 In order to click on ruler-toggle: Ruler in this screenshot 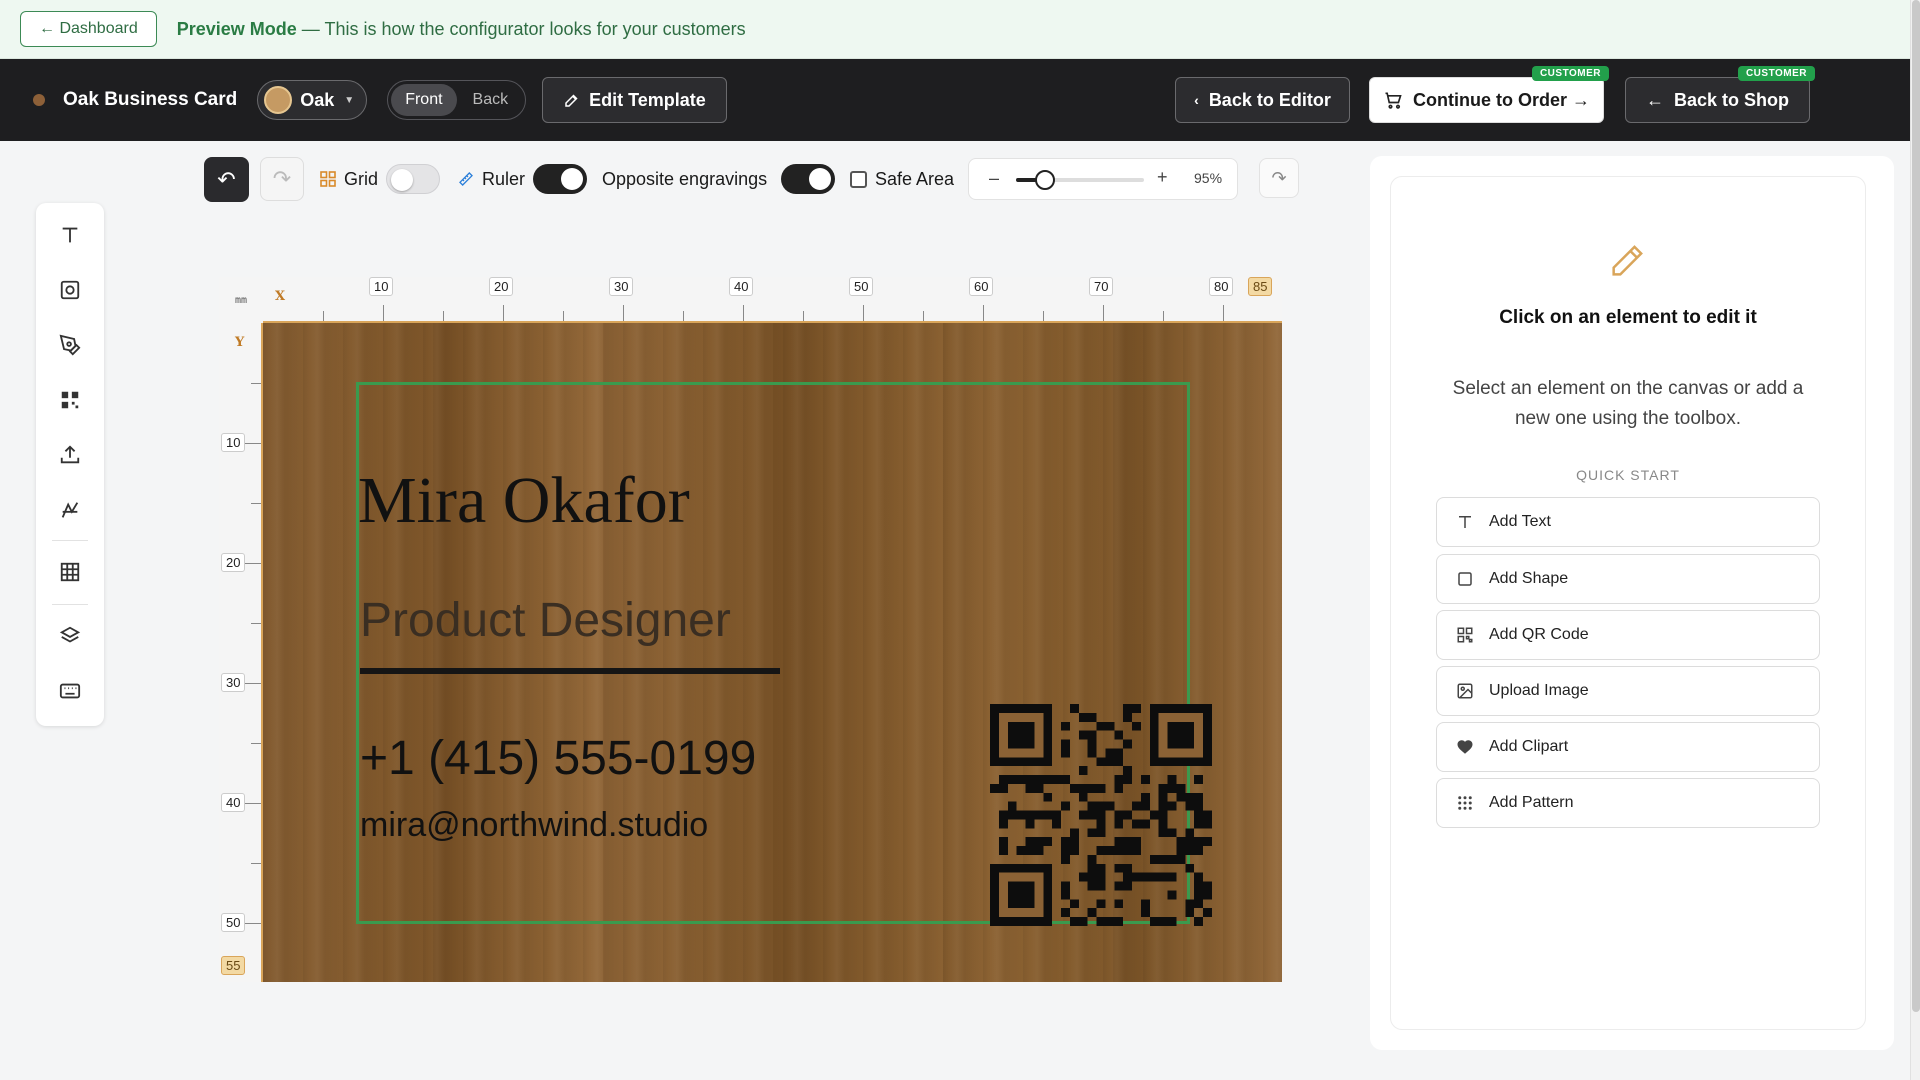, I will do `click(523, 179)`.